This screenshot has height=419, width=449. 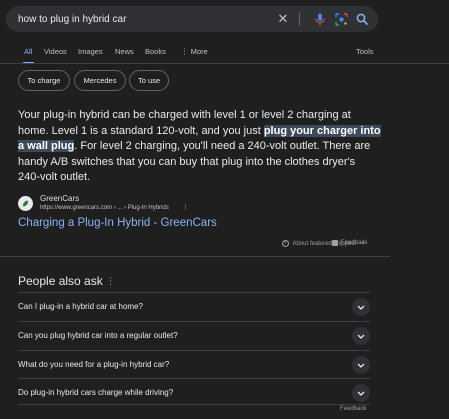 What do you see at coordinates (299, 19) in the screenshot?
I see `search-bar-divider` at bounding box center [299, 19].